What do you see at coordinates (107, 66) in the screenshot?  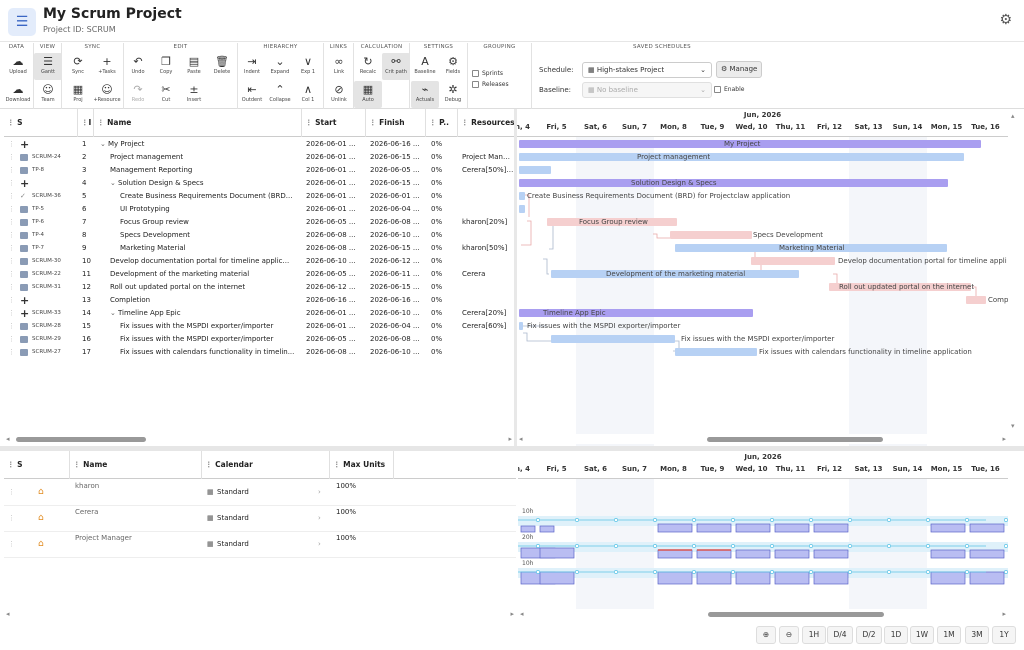 I see `add-tasks-button: + +Tasks` at bounding box center [107, 66].